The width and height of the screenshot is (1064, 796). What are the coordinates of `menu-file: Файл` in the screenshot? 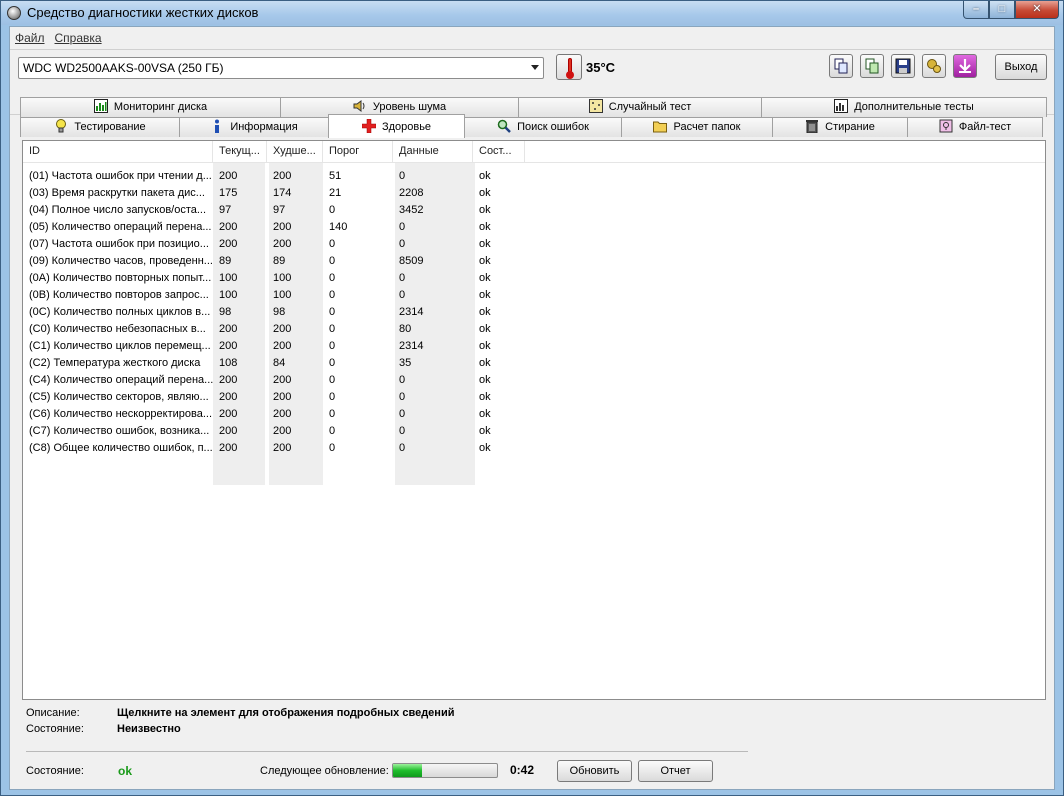 It's located at (30, 39).